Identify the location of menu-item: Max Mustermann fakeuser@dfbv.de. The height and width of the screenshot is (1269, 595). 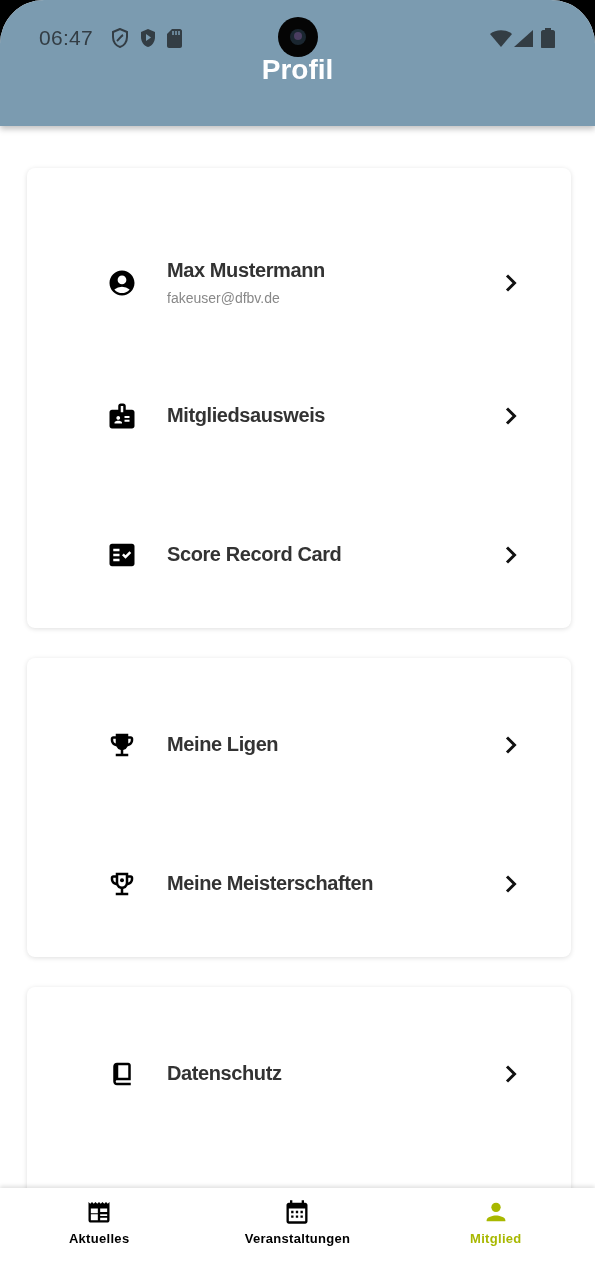
(299, 276).